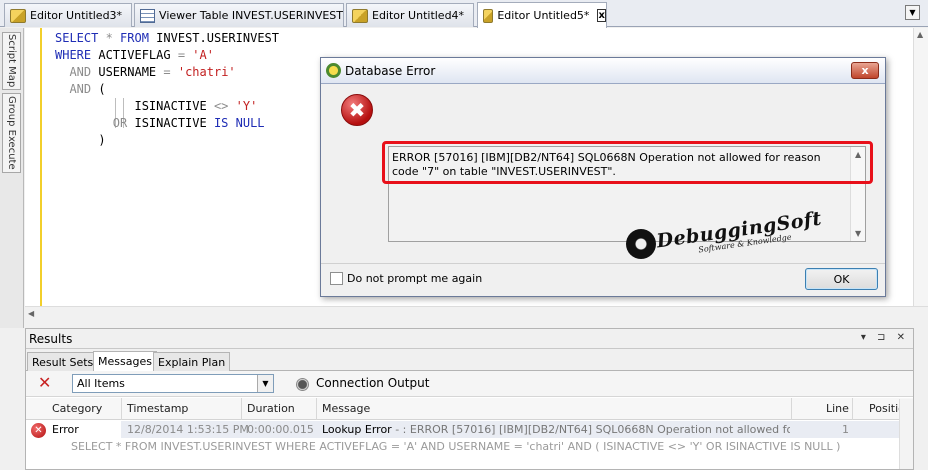 The image size is (928, 470). What do you see at coordinates (469, 361) in the screenshot?
I see `results-tab-strip: Result Sets Messages Explain Plan` at bounding box center [469, 361].